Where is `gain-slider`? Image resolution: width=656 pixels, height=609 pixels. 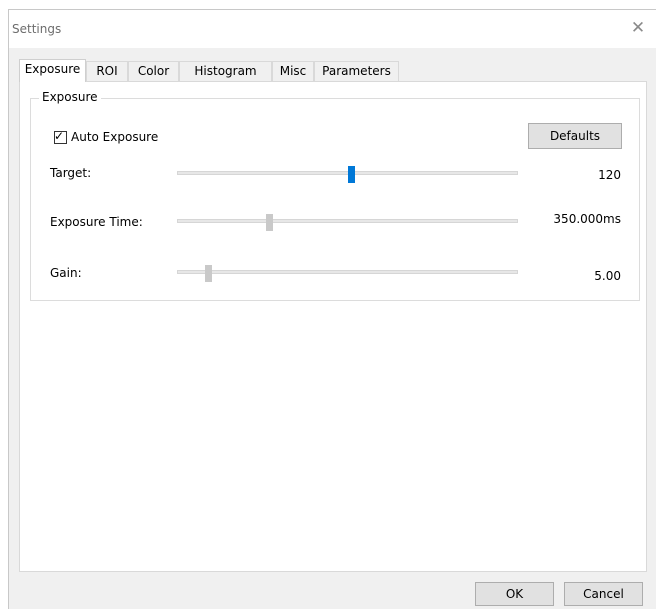 gain-slider is located at coordinates (347, 273).